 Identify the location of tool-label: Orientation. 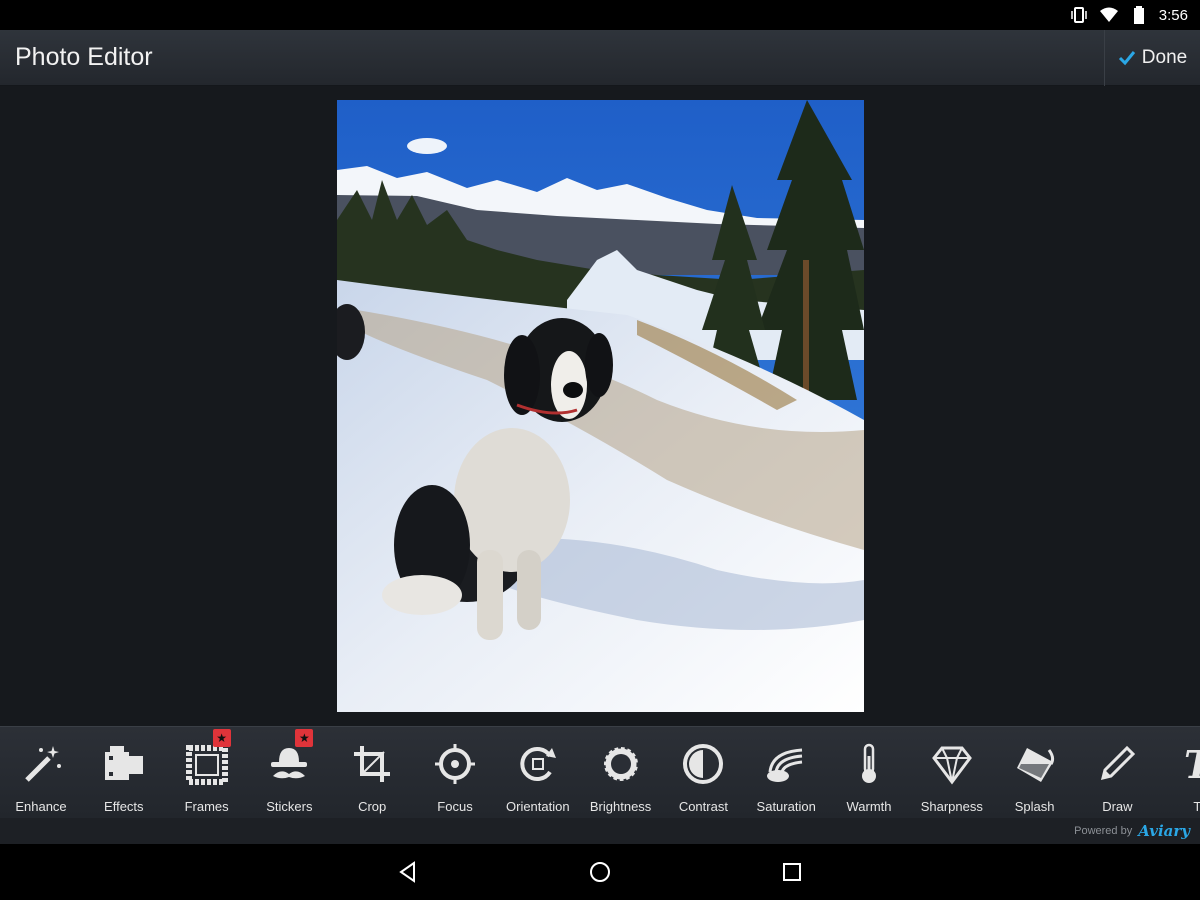
(538, 806).